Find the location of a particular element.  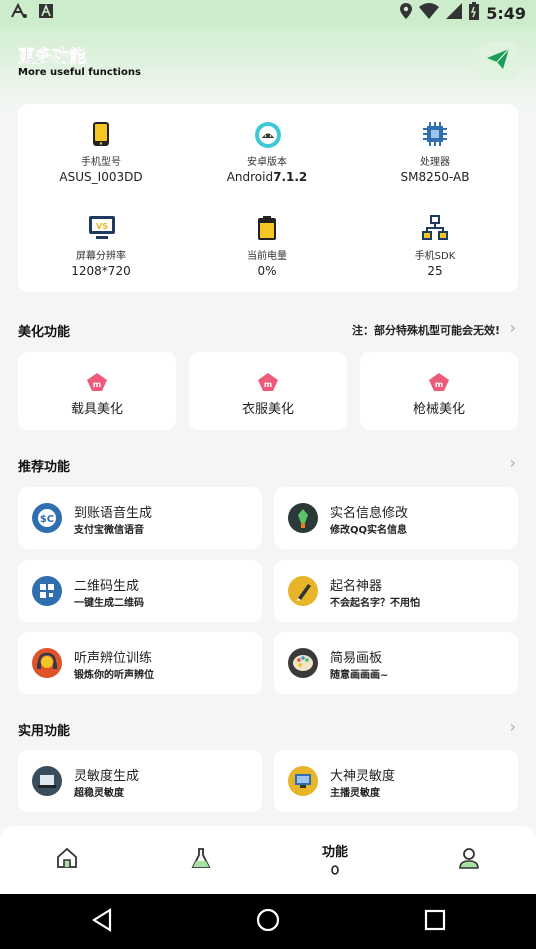

utility-section-title: 实用功能 is located at coordinates (44, 731).